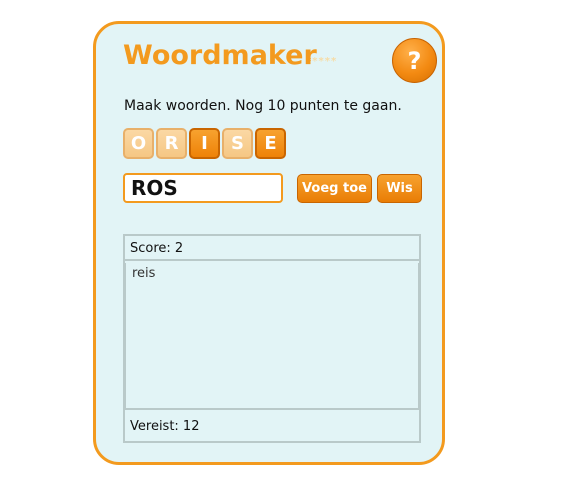 The height and width of the screenshot is (492, 569). I want to click on required-score: Vereist: 12, so click(165, 426).